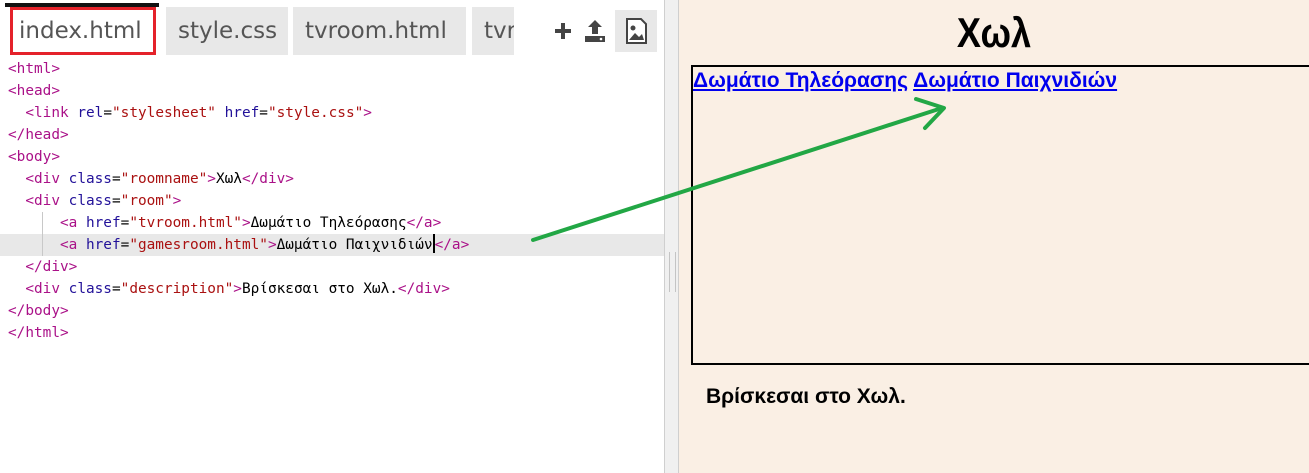 The width and height of the screenshot is (1309, 473). I want to click on preview-description: Βρίσκεσαι στο Χωλ., so click(806, 396).